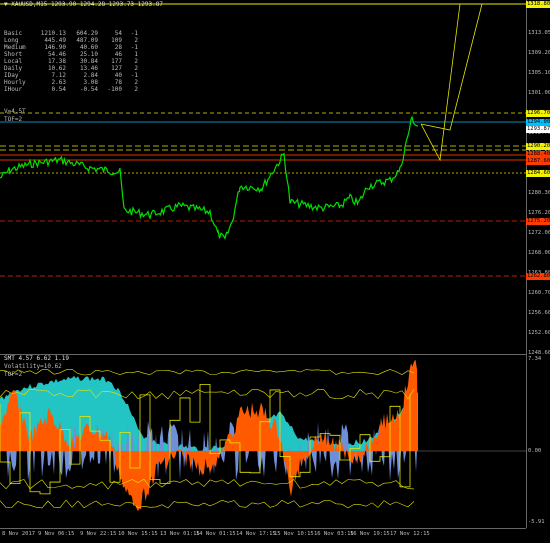 The width and height of the screenshot is (550, 543). What do you see at coordinates (334, 534) in the screenshot?
I see `time-axis-label: 16 Nov 03:15` at bounding box center [334, 534].